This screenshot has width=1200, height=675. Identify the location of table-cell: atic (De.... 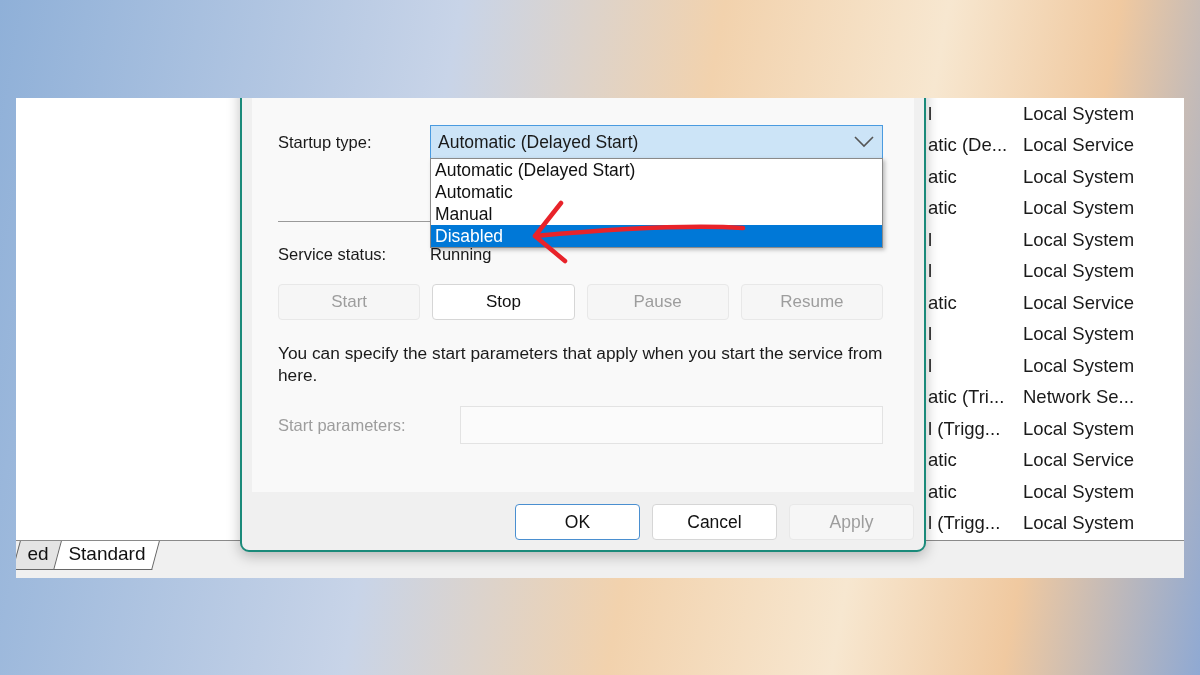
(968, 145).